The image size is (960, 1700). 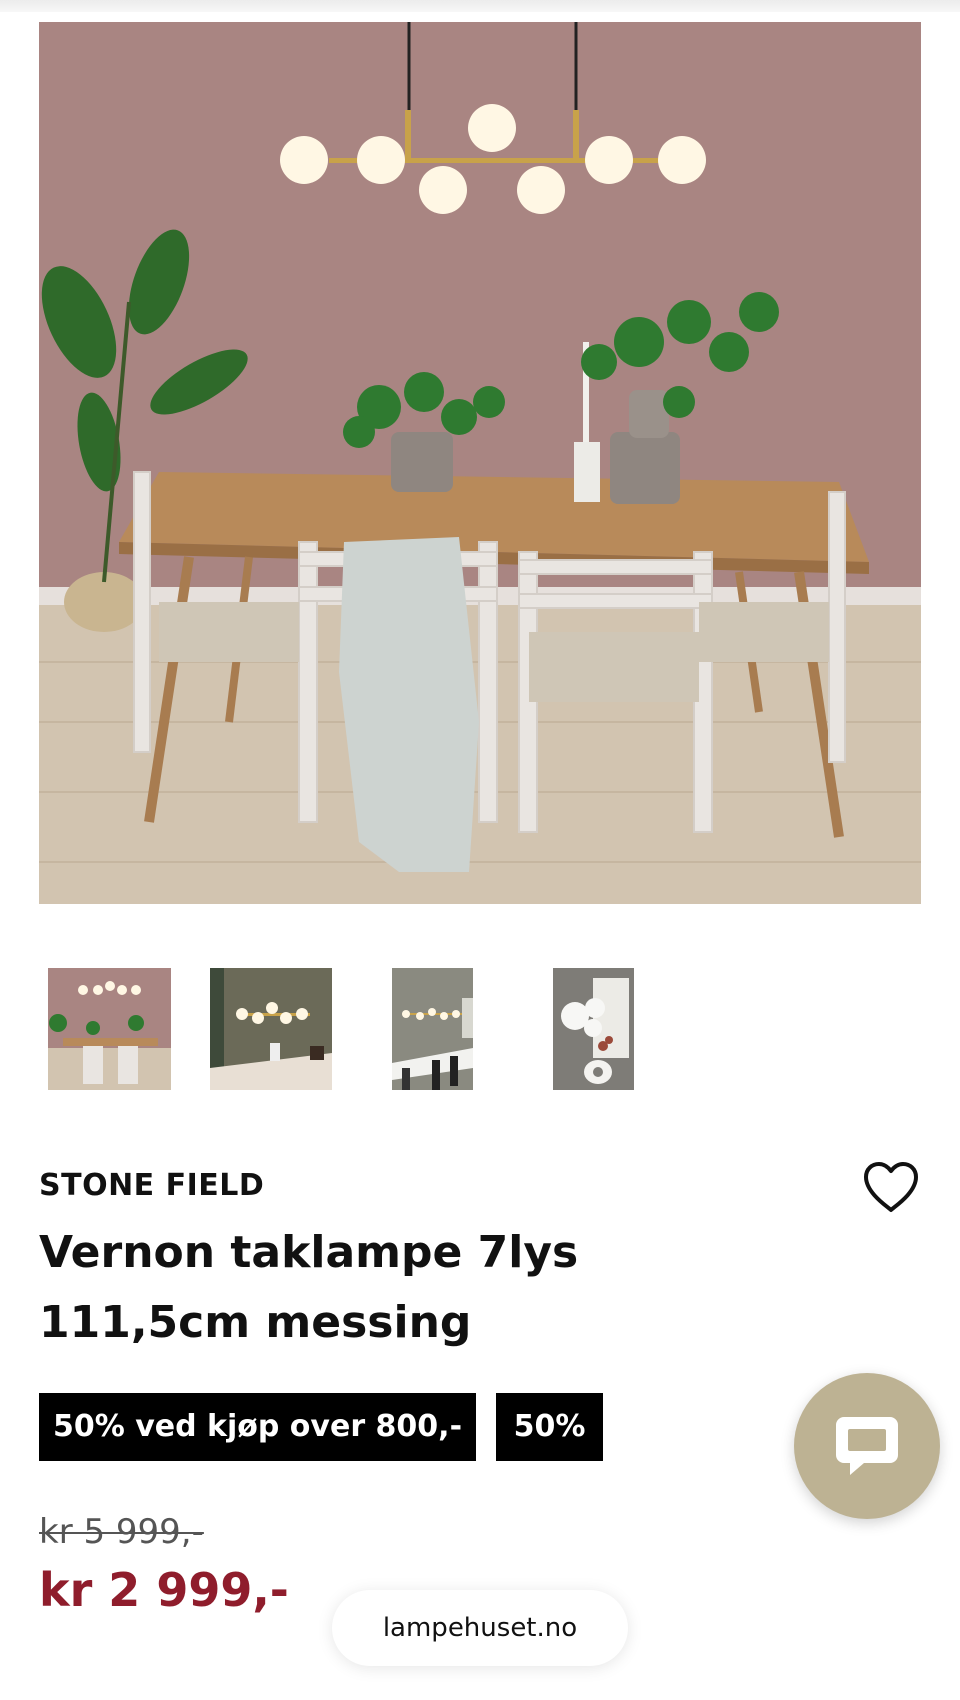 I want to click on chat-bubble-icon, so click(x=867, y=1446).